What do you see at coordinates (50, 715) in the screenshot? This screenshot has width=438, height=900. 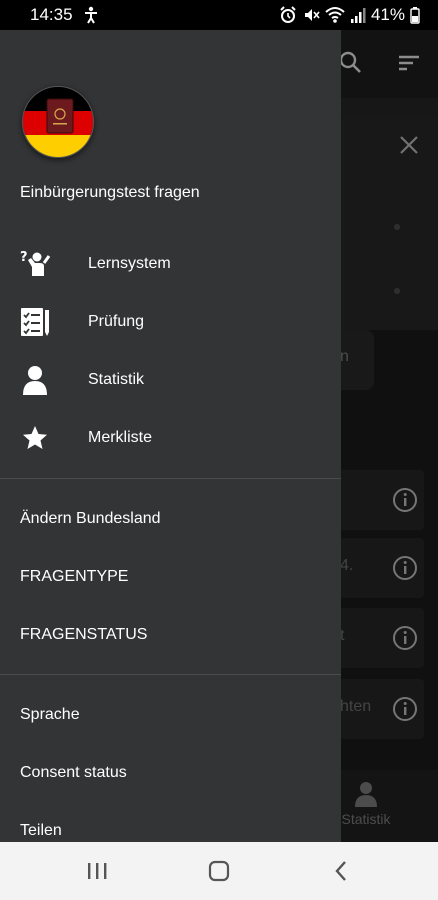 I see `menu-item-sprache: Sprache` at bounding box center [50, 715].